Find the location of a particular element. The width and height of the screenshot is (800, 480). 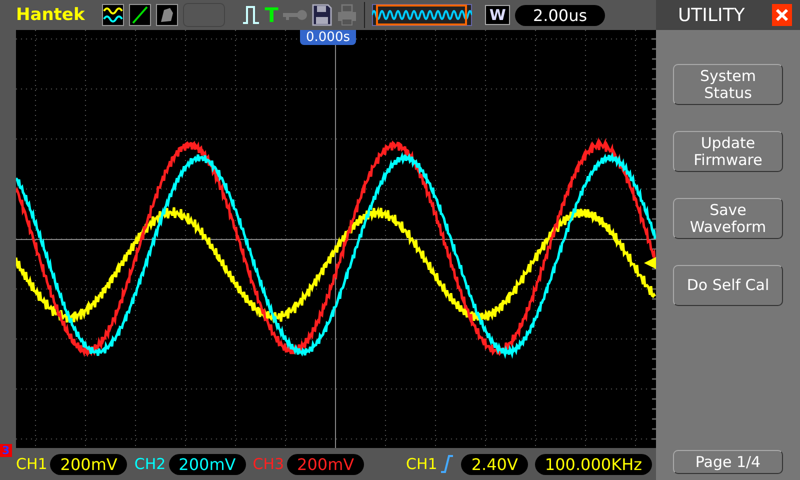

menu-title: UTILITY is located at coordinates (711, 15).